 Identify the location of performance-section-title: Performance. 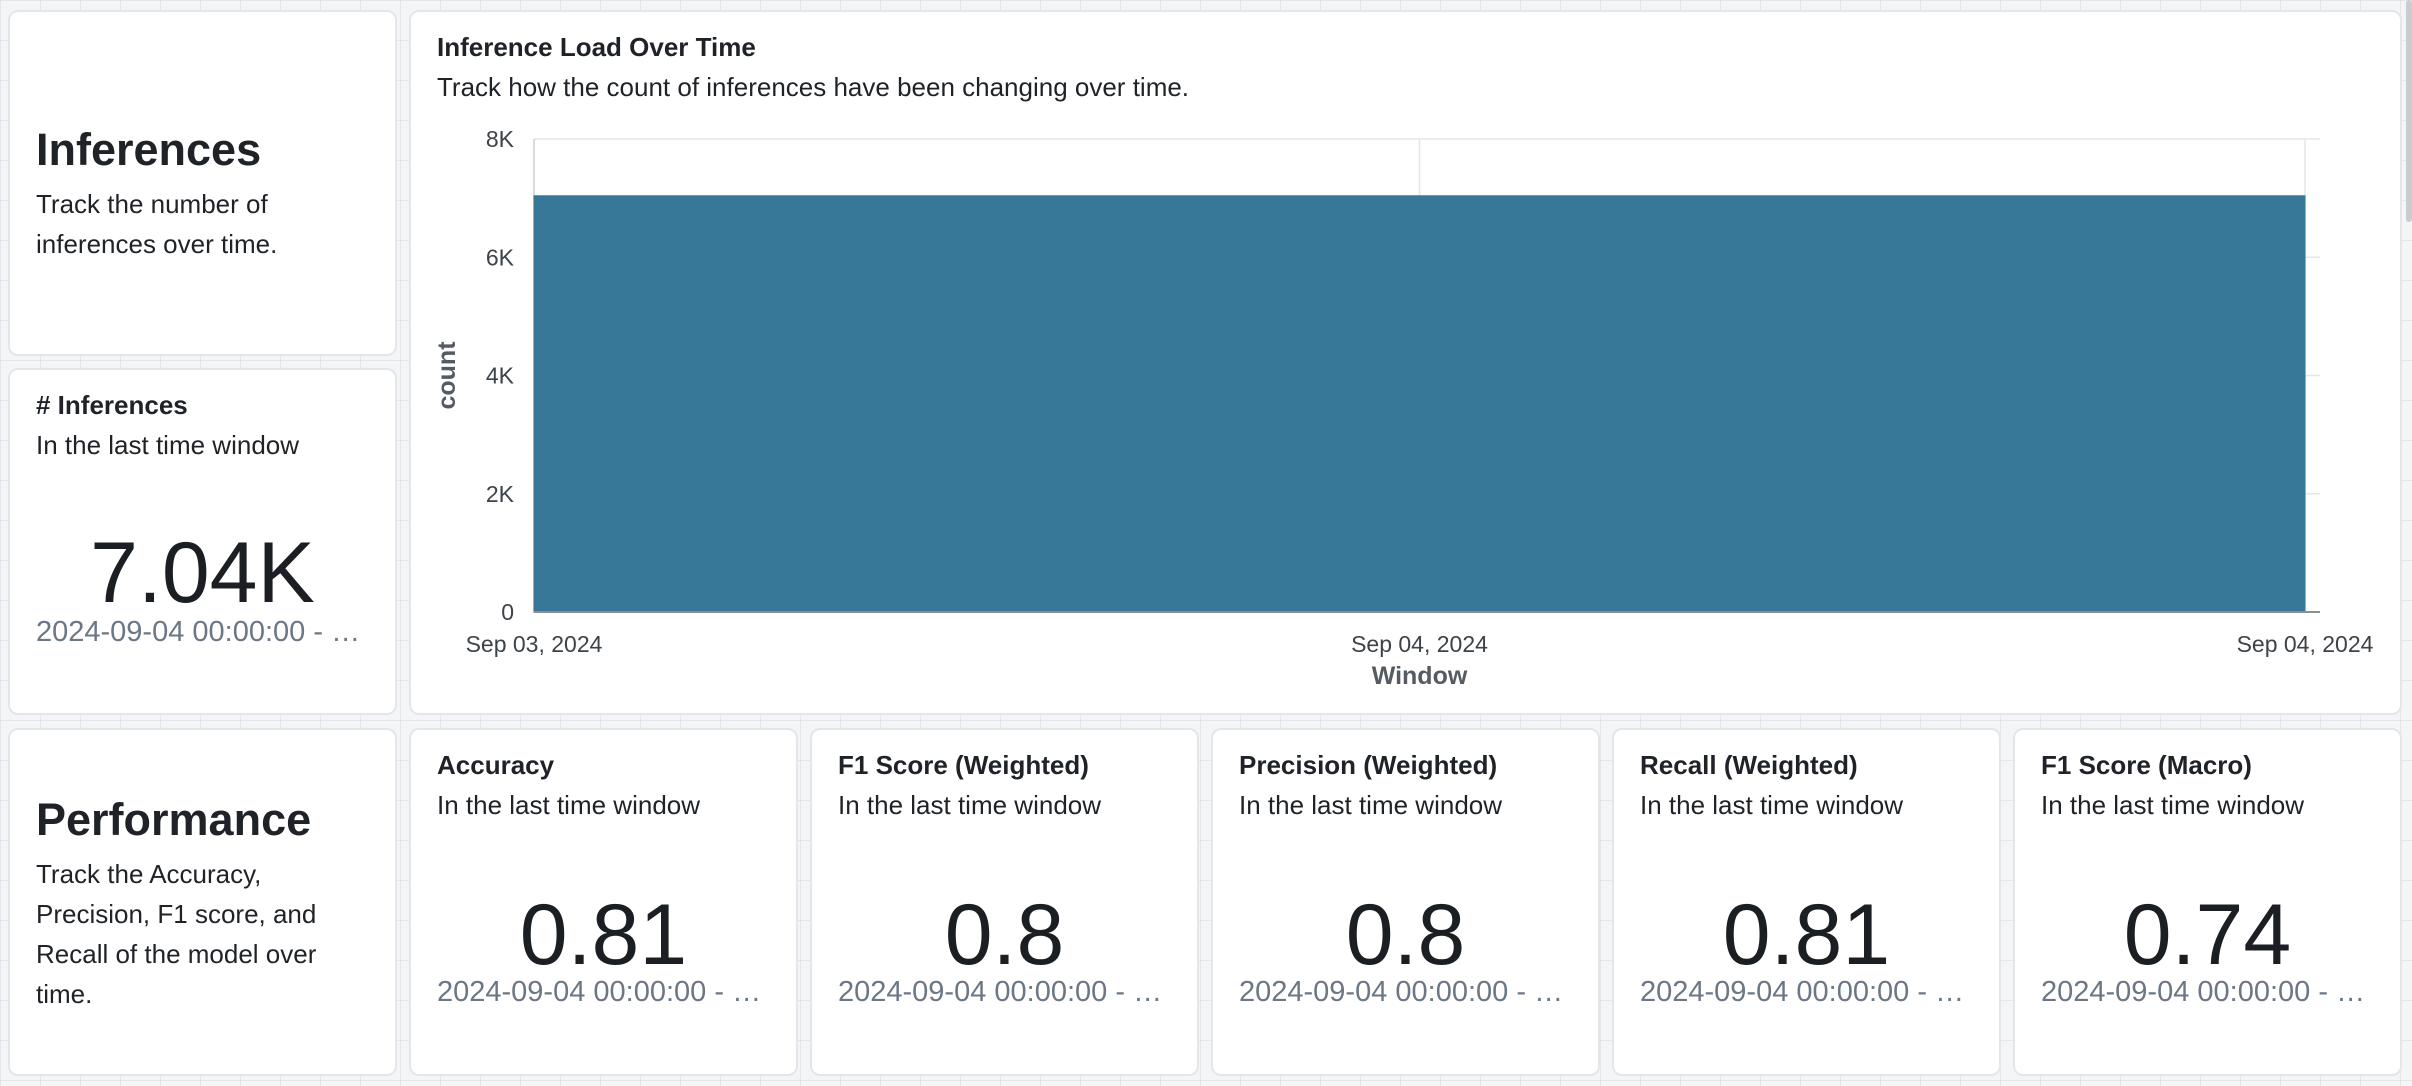
(174, 819).